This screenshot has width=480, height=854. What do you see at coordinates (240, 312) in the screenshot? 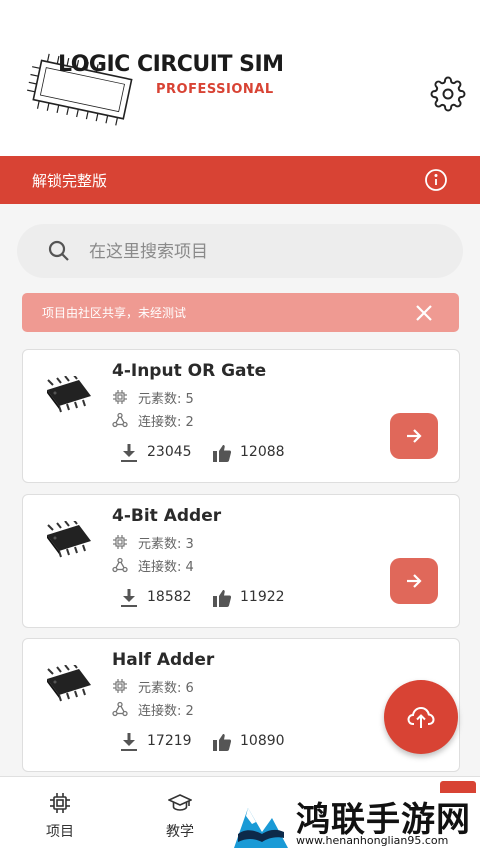
I see `community-notice: 项目由社区共享，未经测试` at bounding box center [240, 312].